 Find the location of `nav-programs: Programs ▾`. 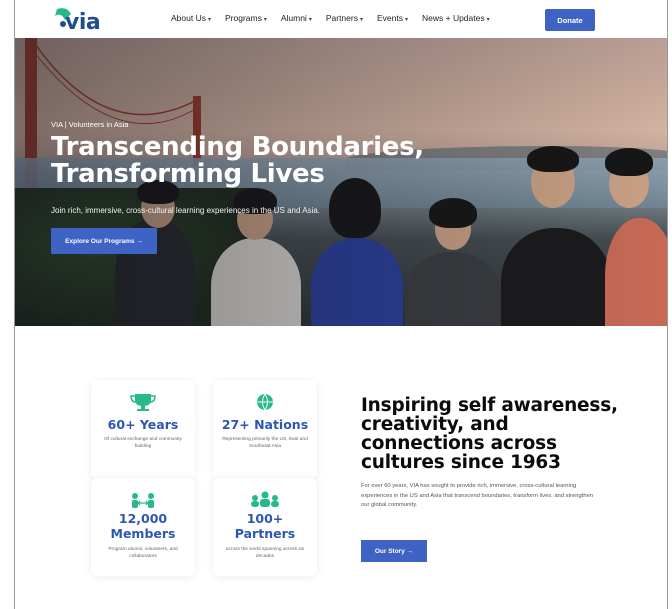

nav-programs: Programs ▾ is located at coordinates (246, 18).